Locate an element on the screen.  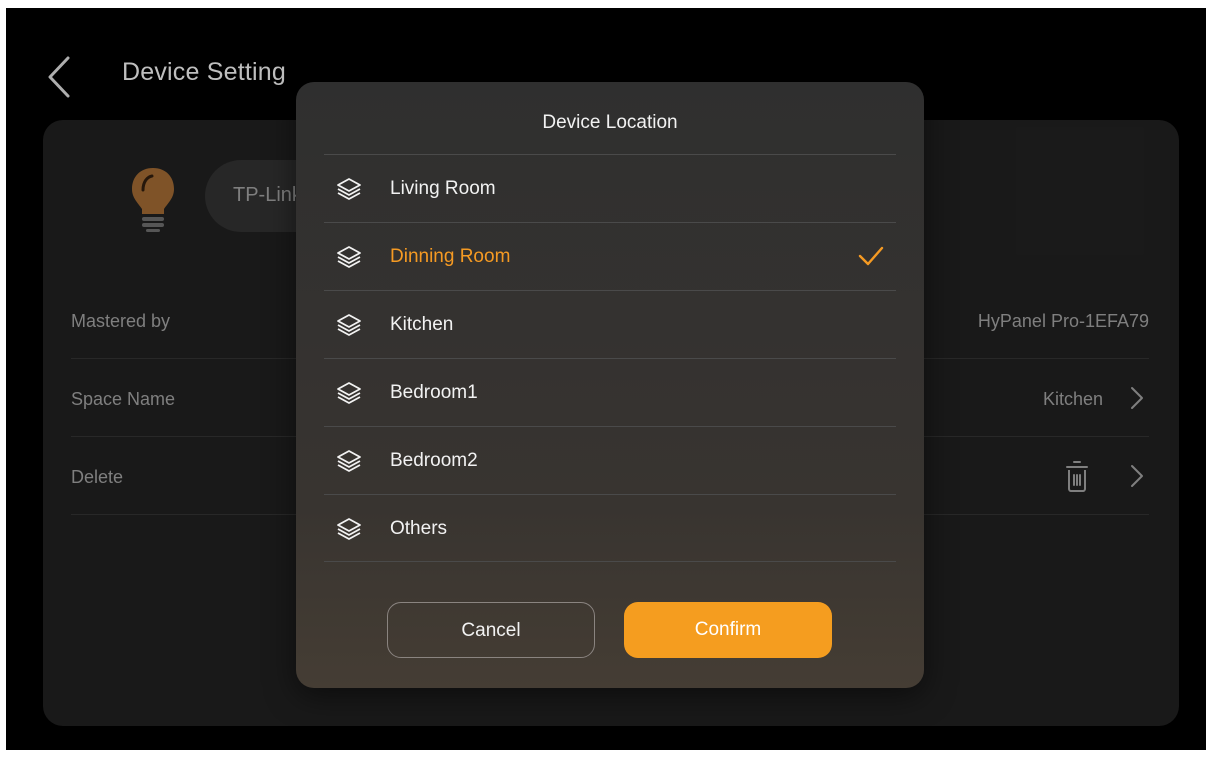
location-label: Kitchen is located at coordinates (422, 324).